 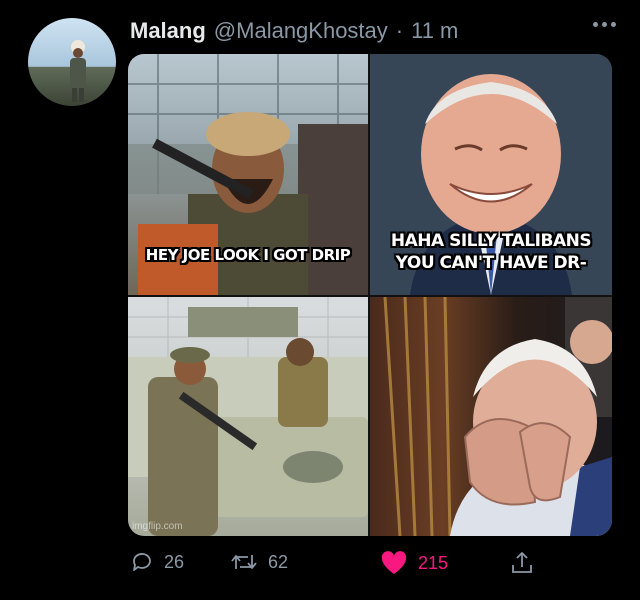 What do you see at coordinates (142, 562) in the screenshot?
I see `reply-icon` at bounding box center [142, 562].